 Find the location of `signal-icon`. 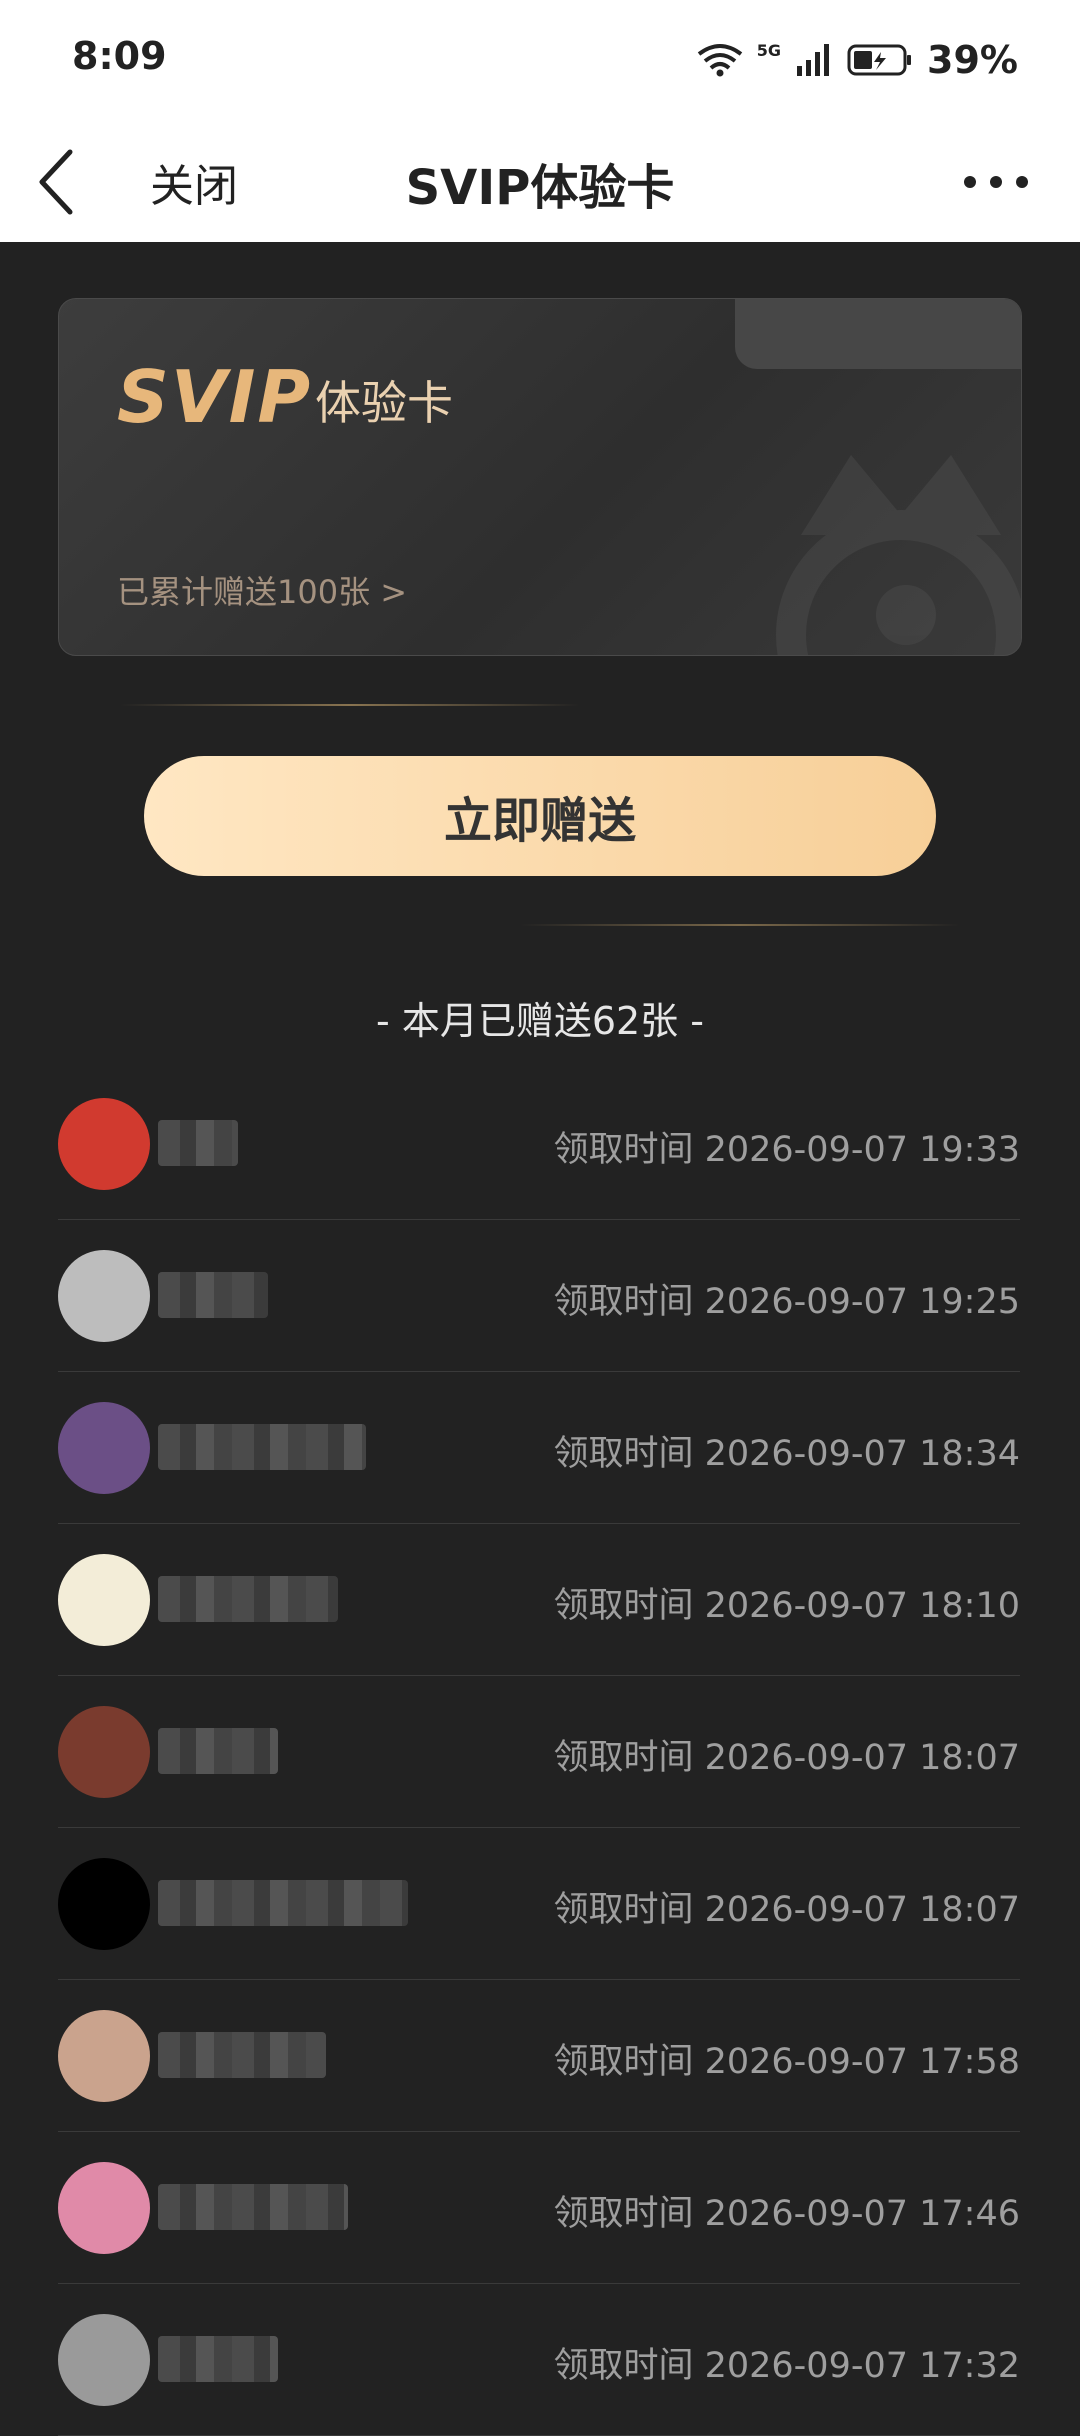

signal-icon is located at coordinates (813, 60).